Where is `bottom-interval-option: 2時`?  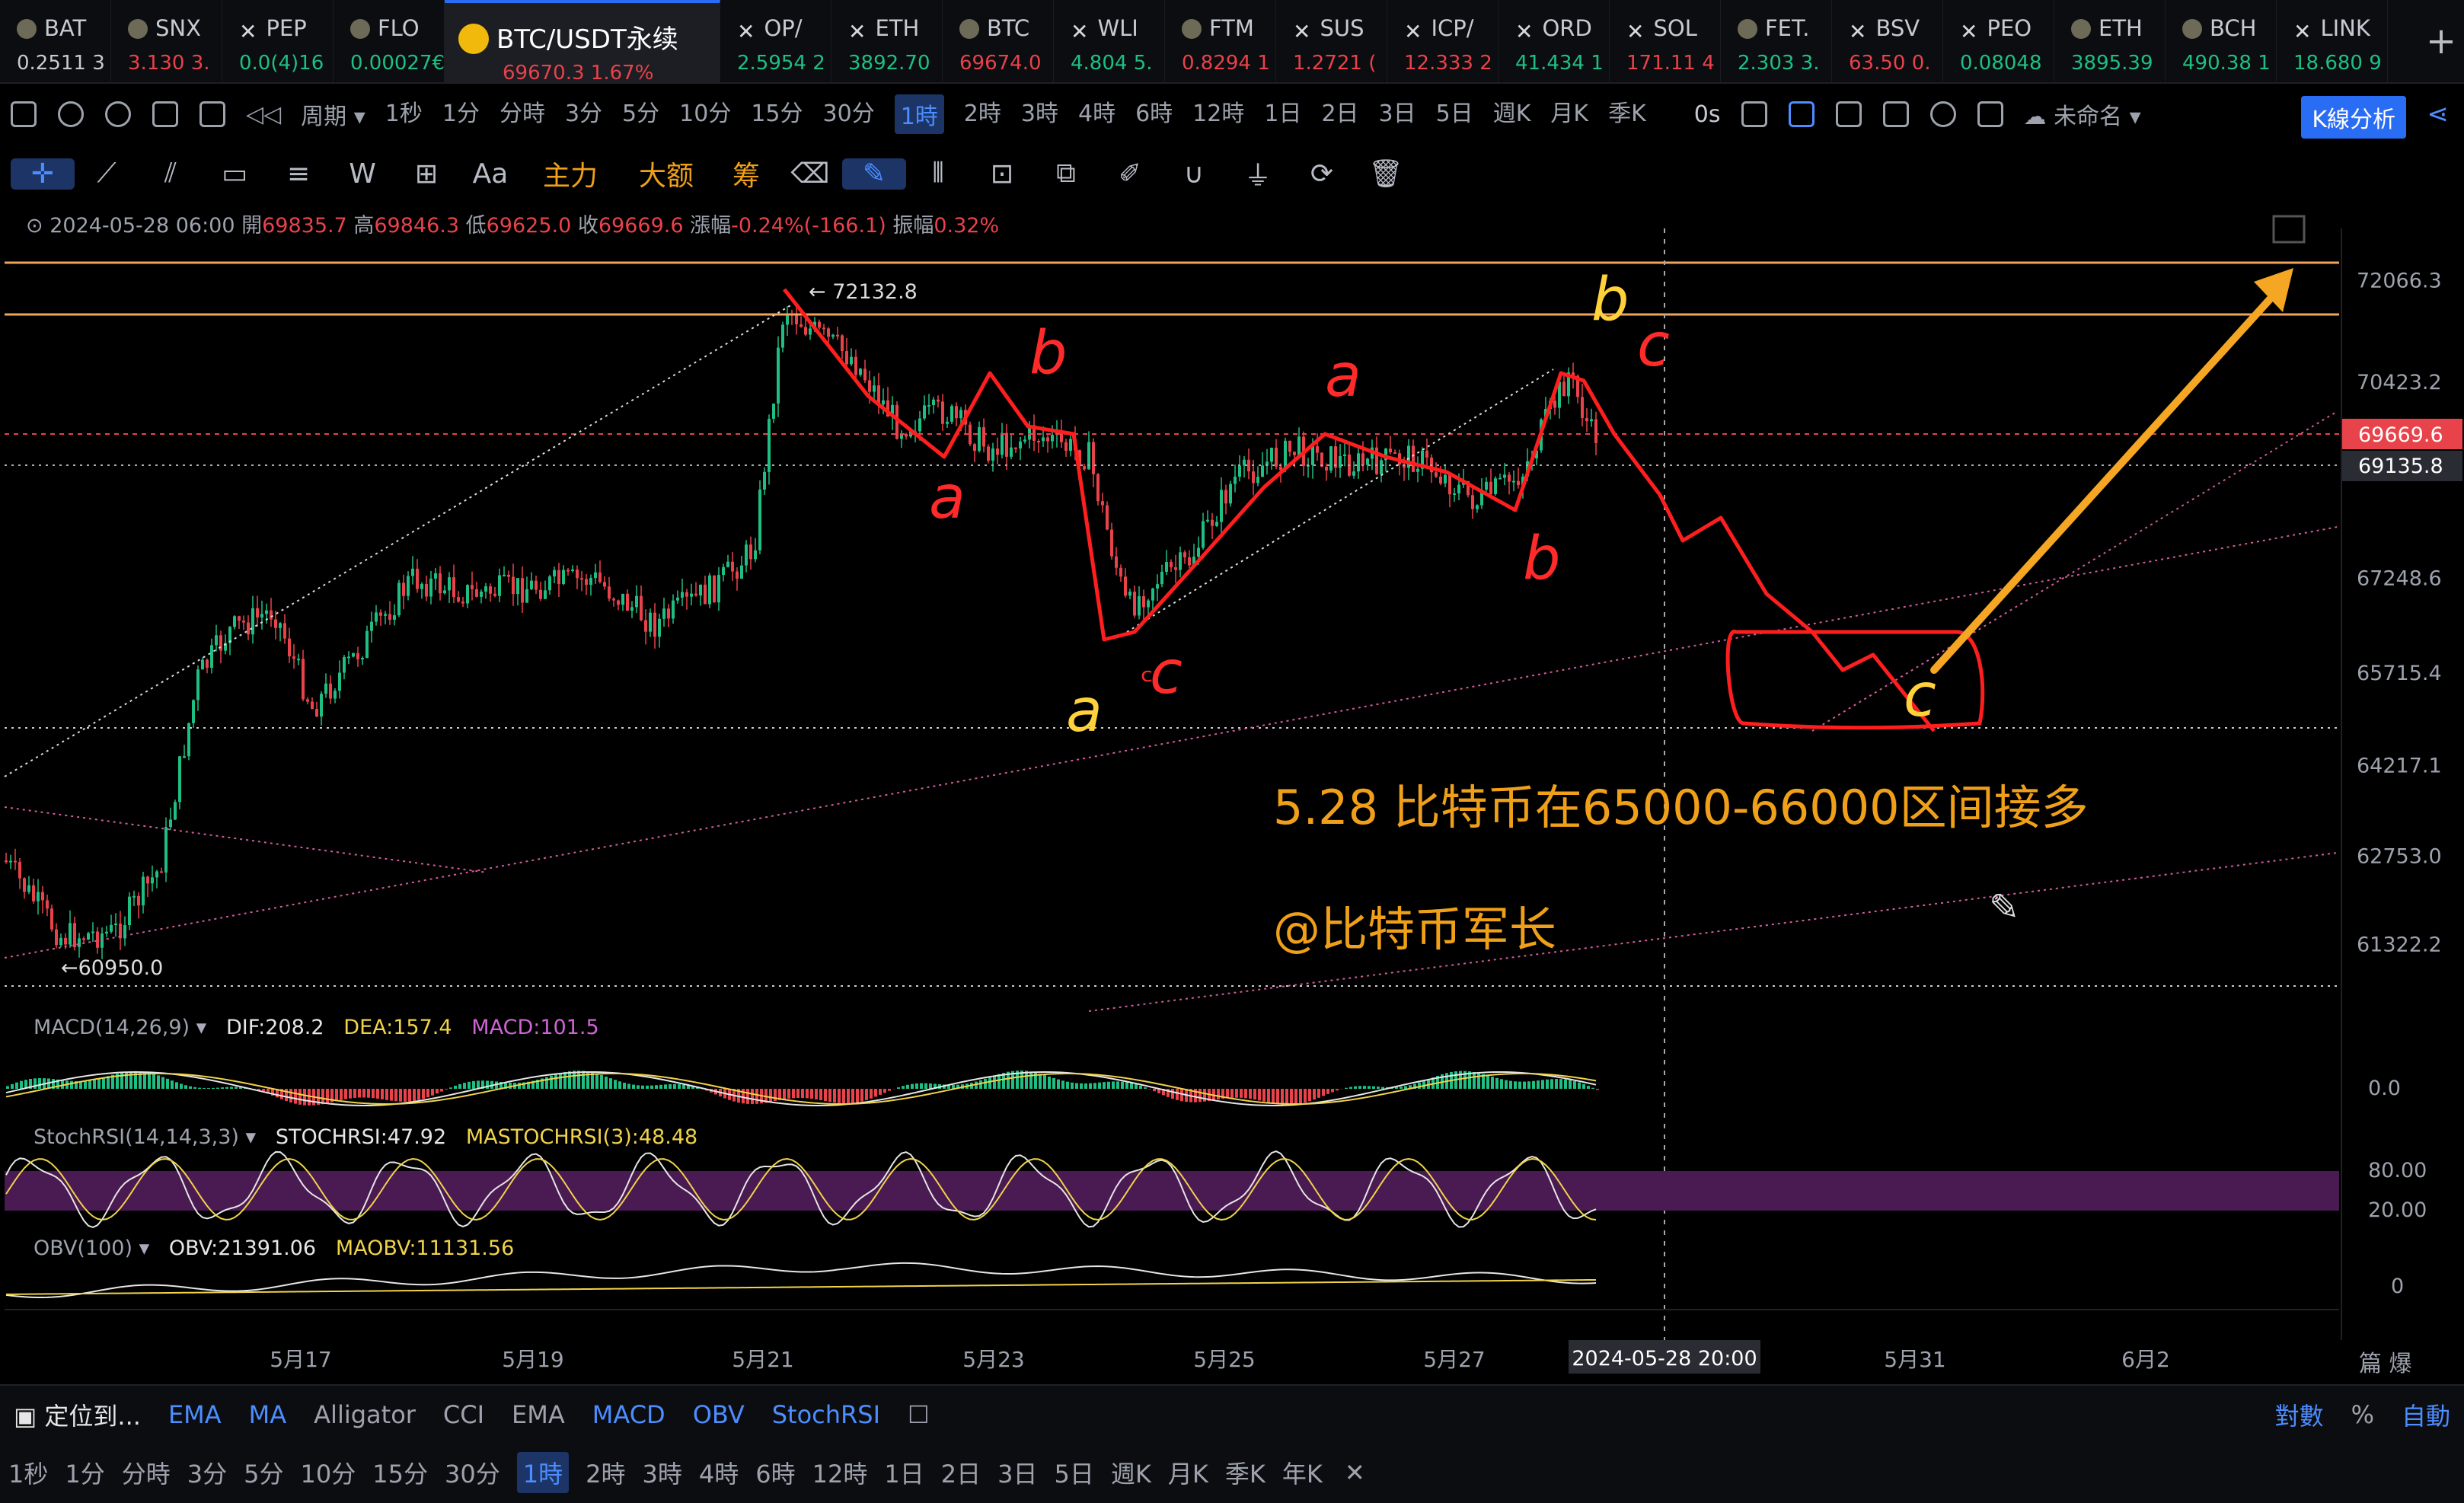
bottom-interval-option: 2時 is located at coordinates (605, 1473).